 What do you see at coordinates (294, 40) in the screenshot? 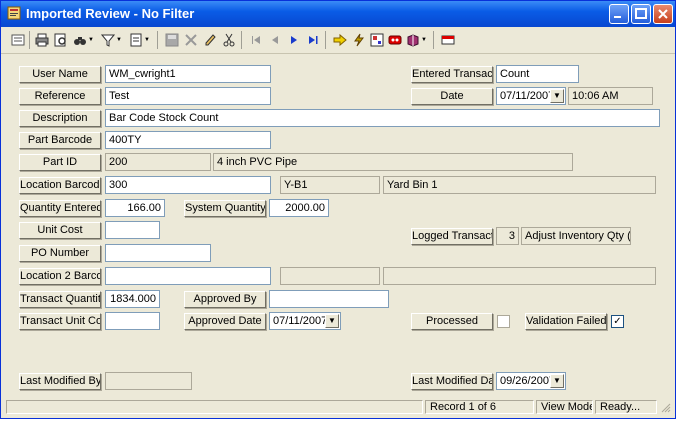
I see `next-record-icon` at bounding box center [294, 40].